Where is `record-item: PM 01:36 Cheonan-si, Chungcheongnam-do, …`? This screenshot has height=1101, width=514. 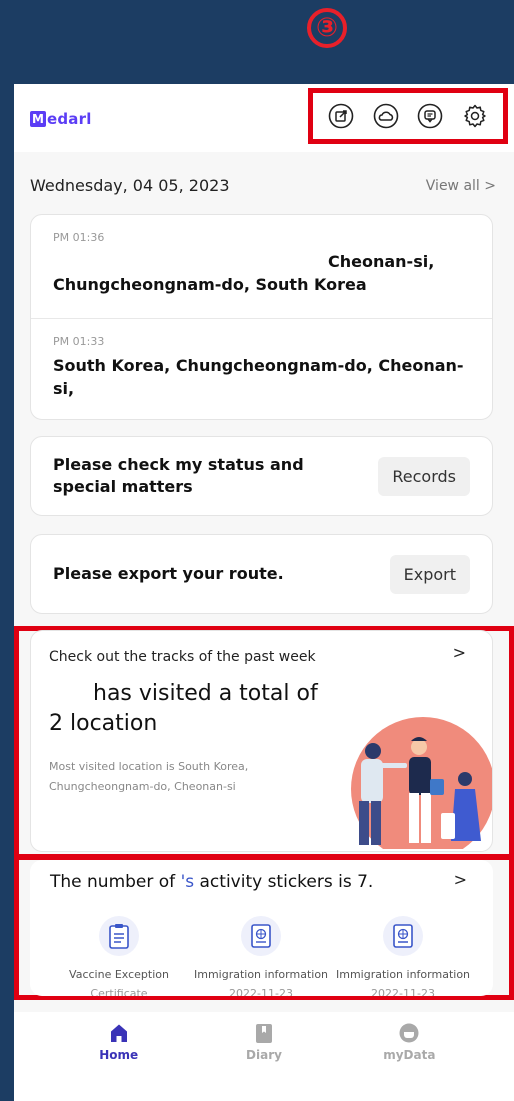
record-item: PM 01:36 Cheonan-si, Chungcheongnam-do, … is located at coordinates (261, 266).